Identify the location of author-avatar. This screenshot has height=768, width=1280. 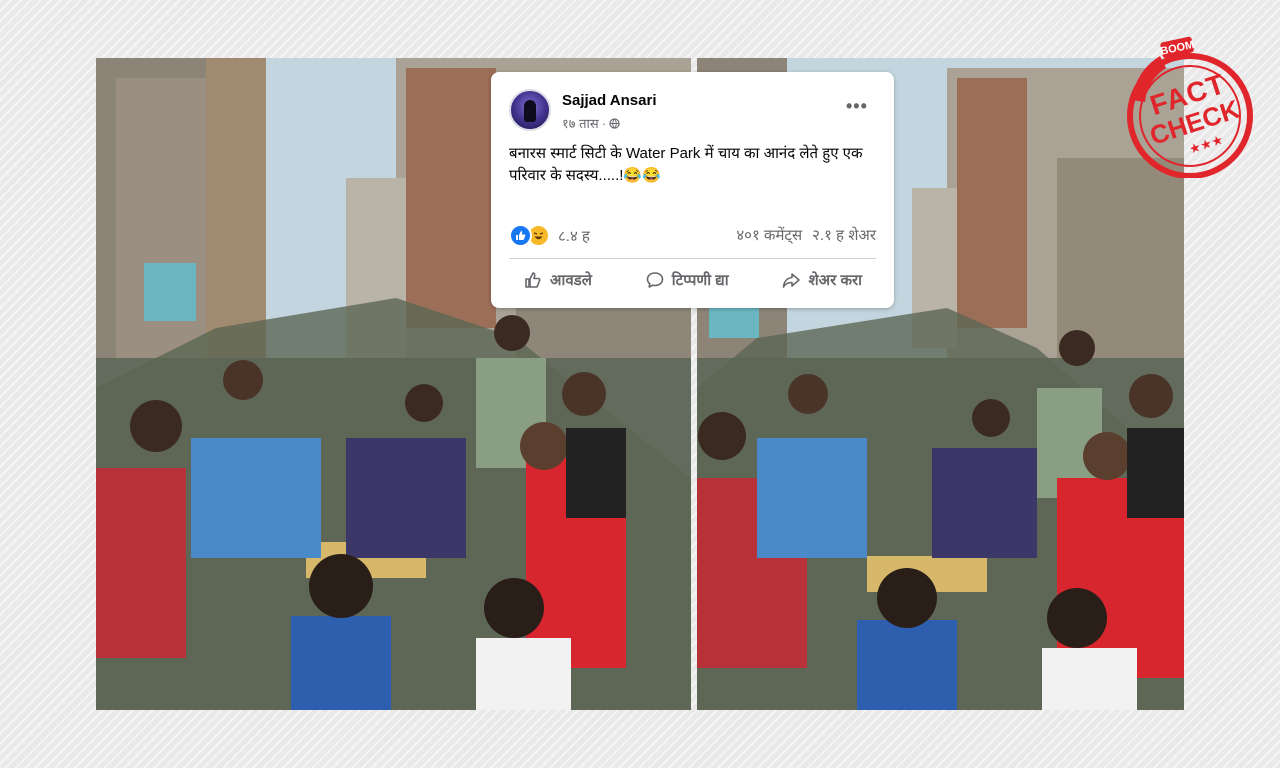
(530, 110).